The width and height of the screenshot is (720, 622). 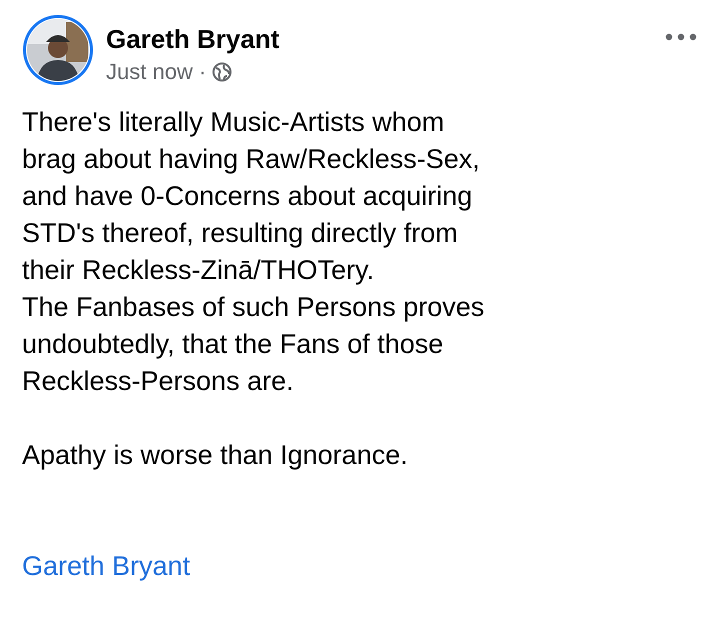 What do you see at coordinates (681, 37) in the screenshot?
I see `more-options-icon` at bounding box center [681, 37].